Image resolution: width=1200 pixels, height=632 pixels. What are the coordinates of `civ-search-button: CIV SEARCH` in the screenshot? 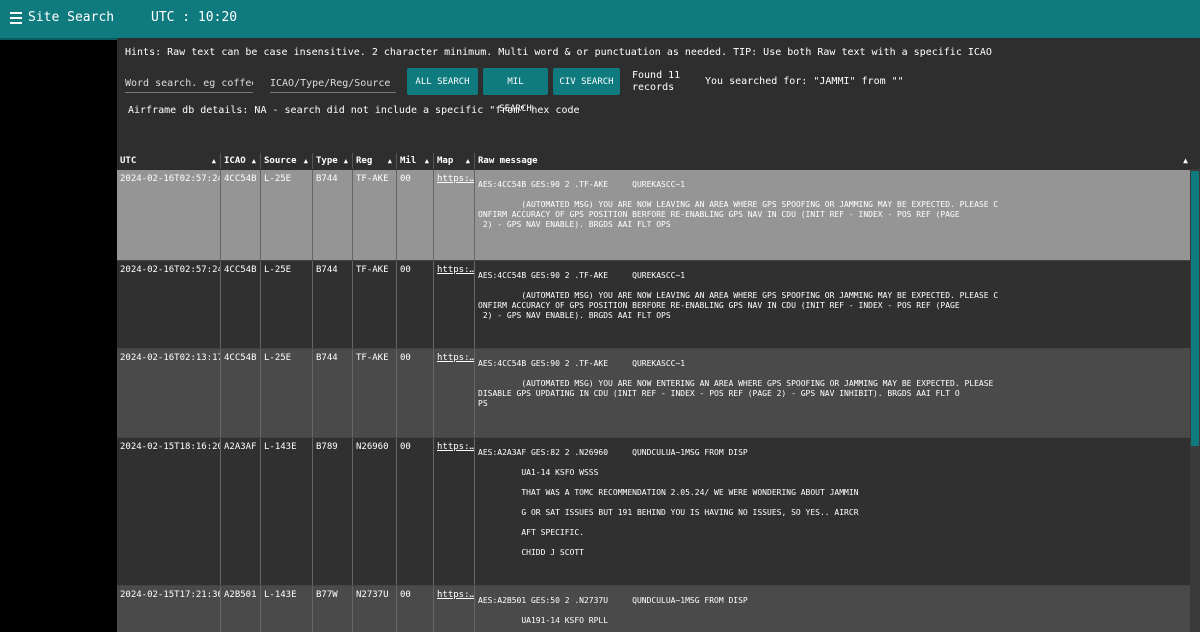 It's located at (586, 81).